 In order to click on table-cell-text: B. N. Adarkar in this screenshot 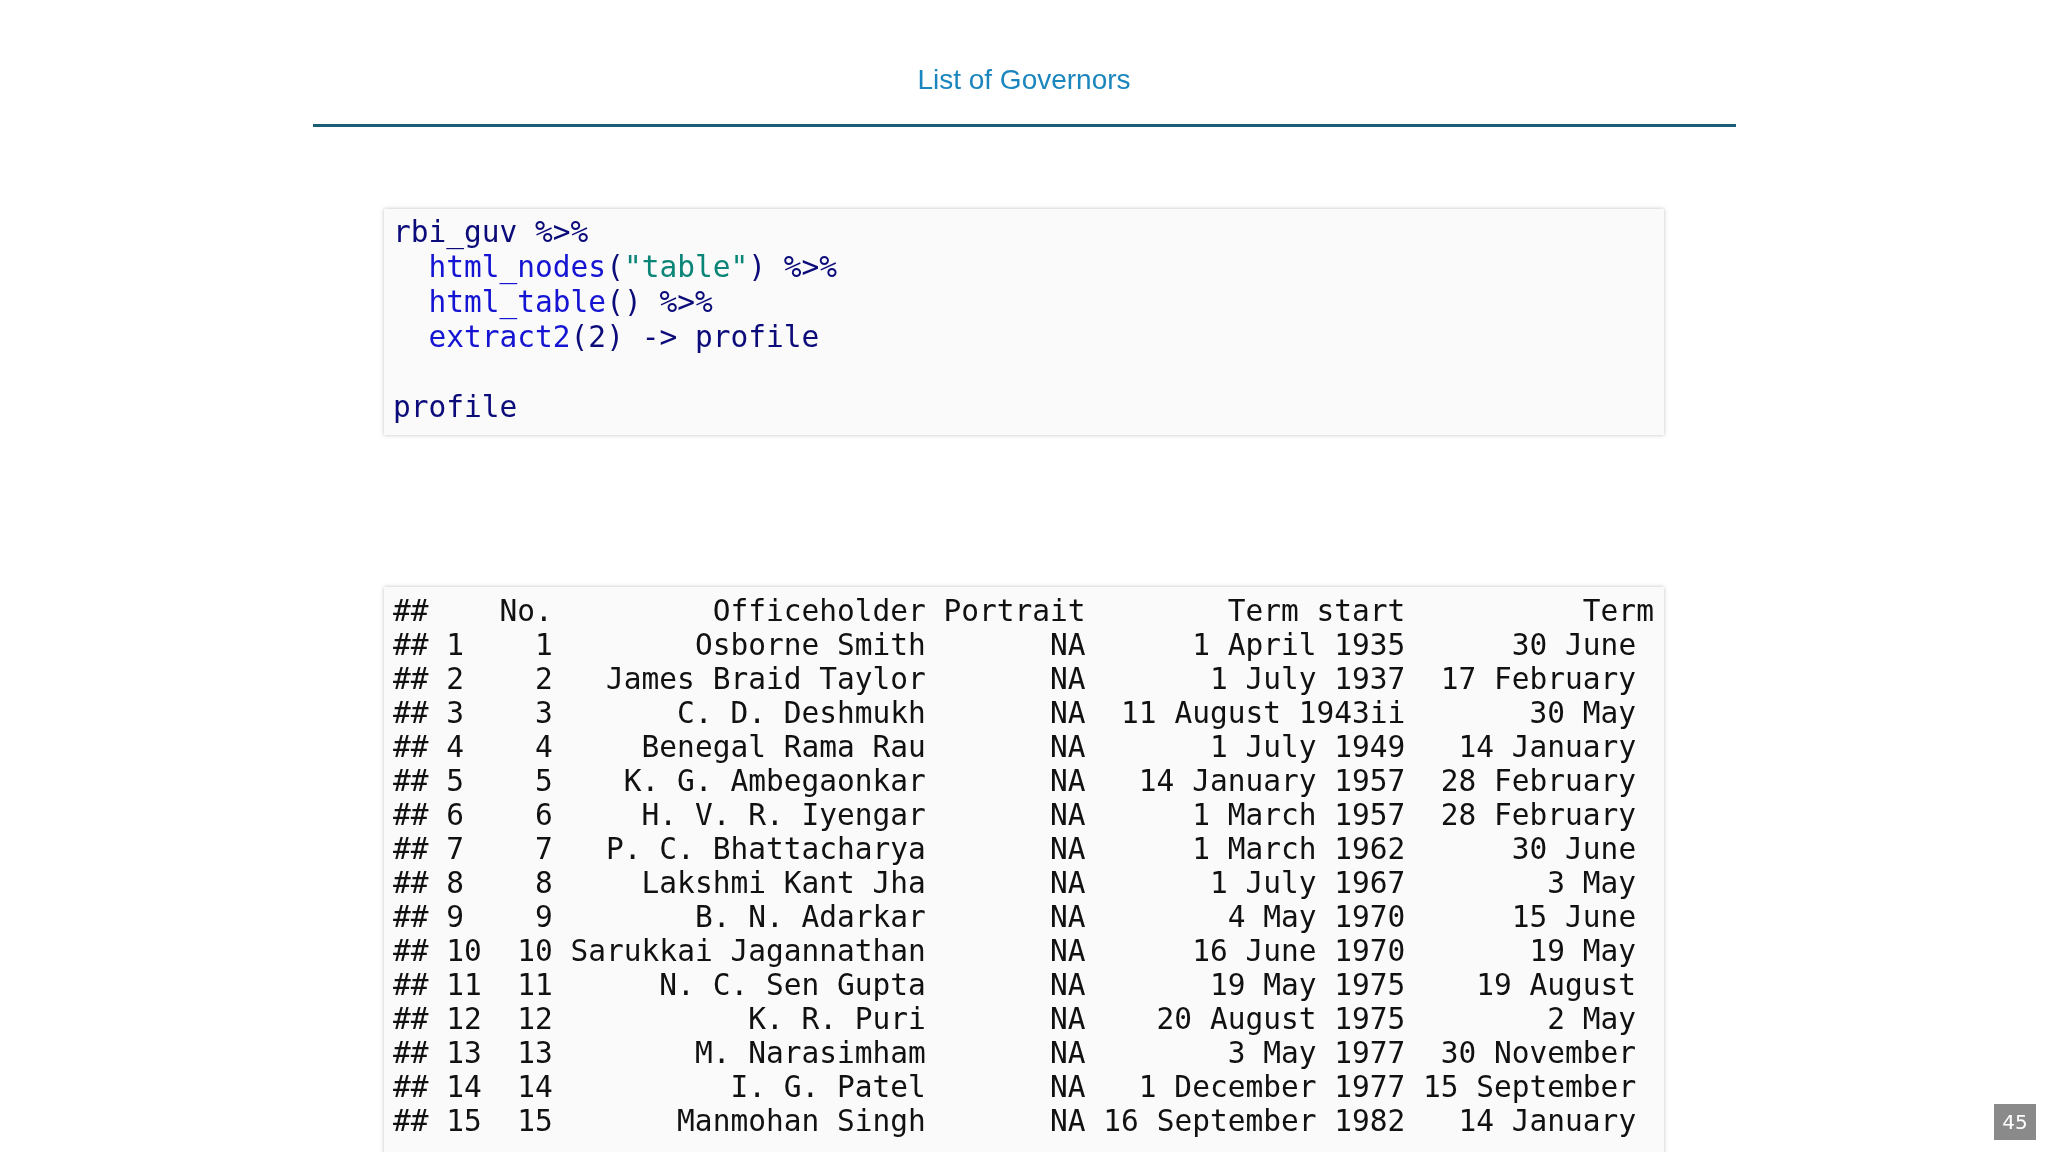, I will do `click(809, 917)`.